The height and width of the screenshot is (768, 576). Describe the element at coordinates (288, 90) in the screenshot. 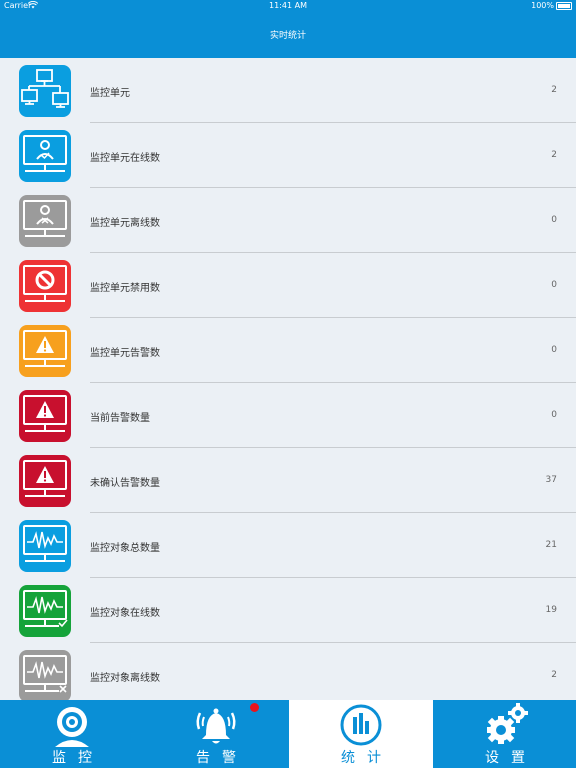

I see `stat-row-monitor-units: 监控单元 2` at that location.